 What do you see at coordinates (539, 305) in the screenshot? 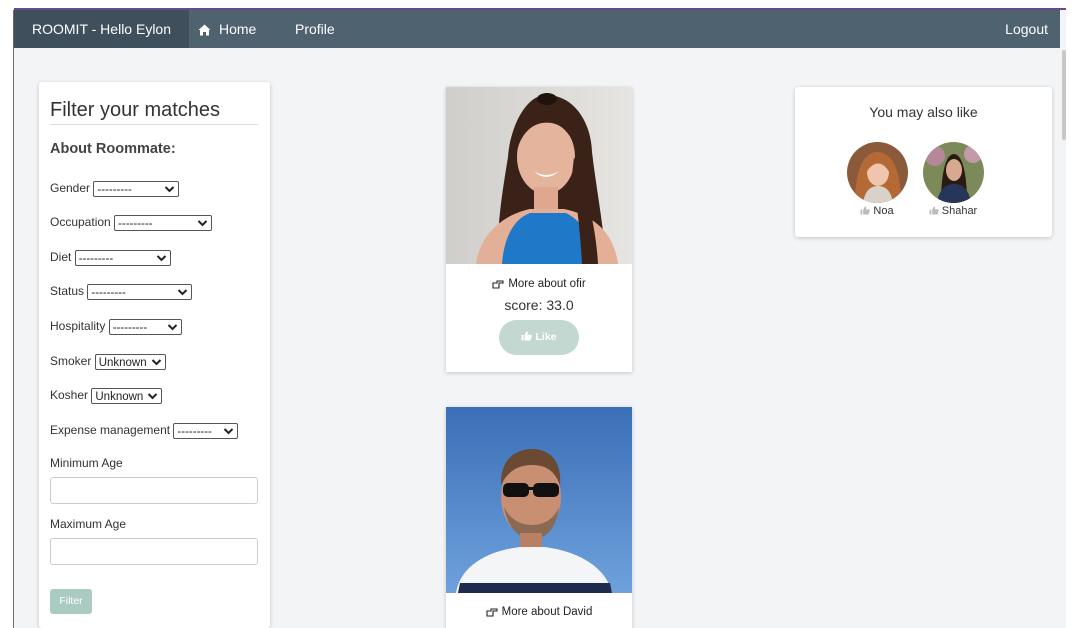
I see `match-score: score: 33.0` at bounding box center [539, 305].